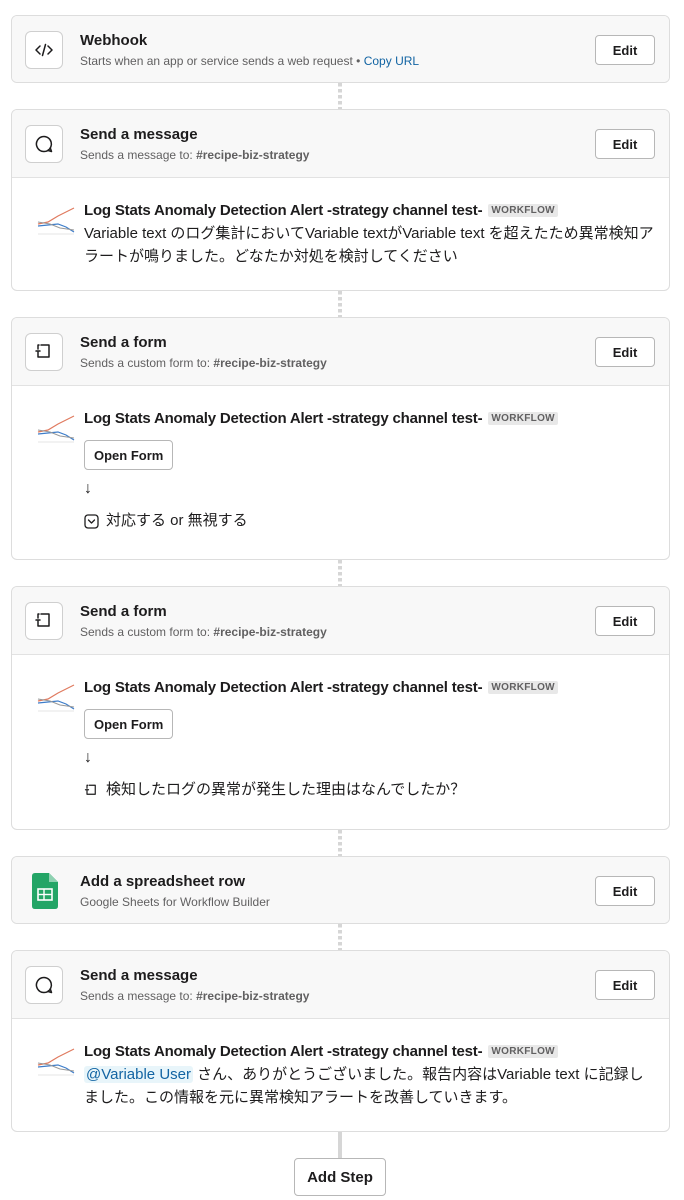 The image size is (684, 1200). What do you see at coordinates (175, 902) in the screenshot?
I see `step-subtitle: Google Sheets for Workflow Builder` at bounding box center [175, 902].